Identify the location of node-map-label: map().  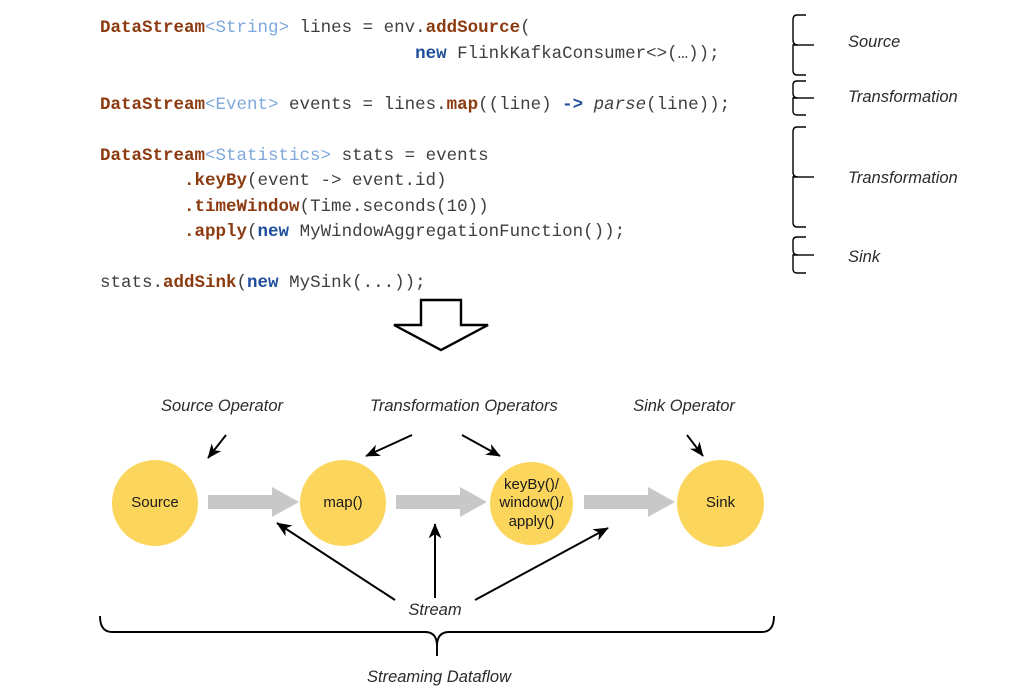
(343, 502).